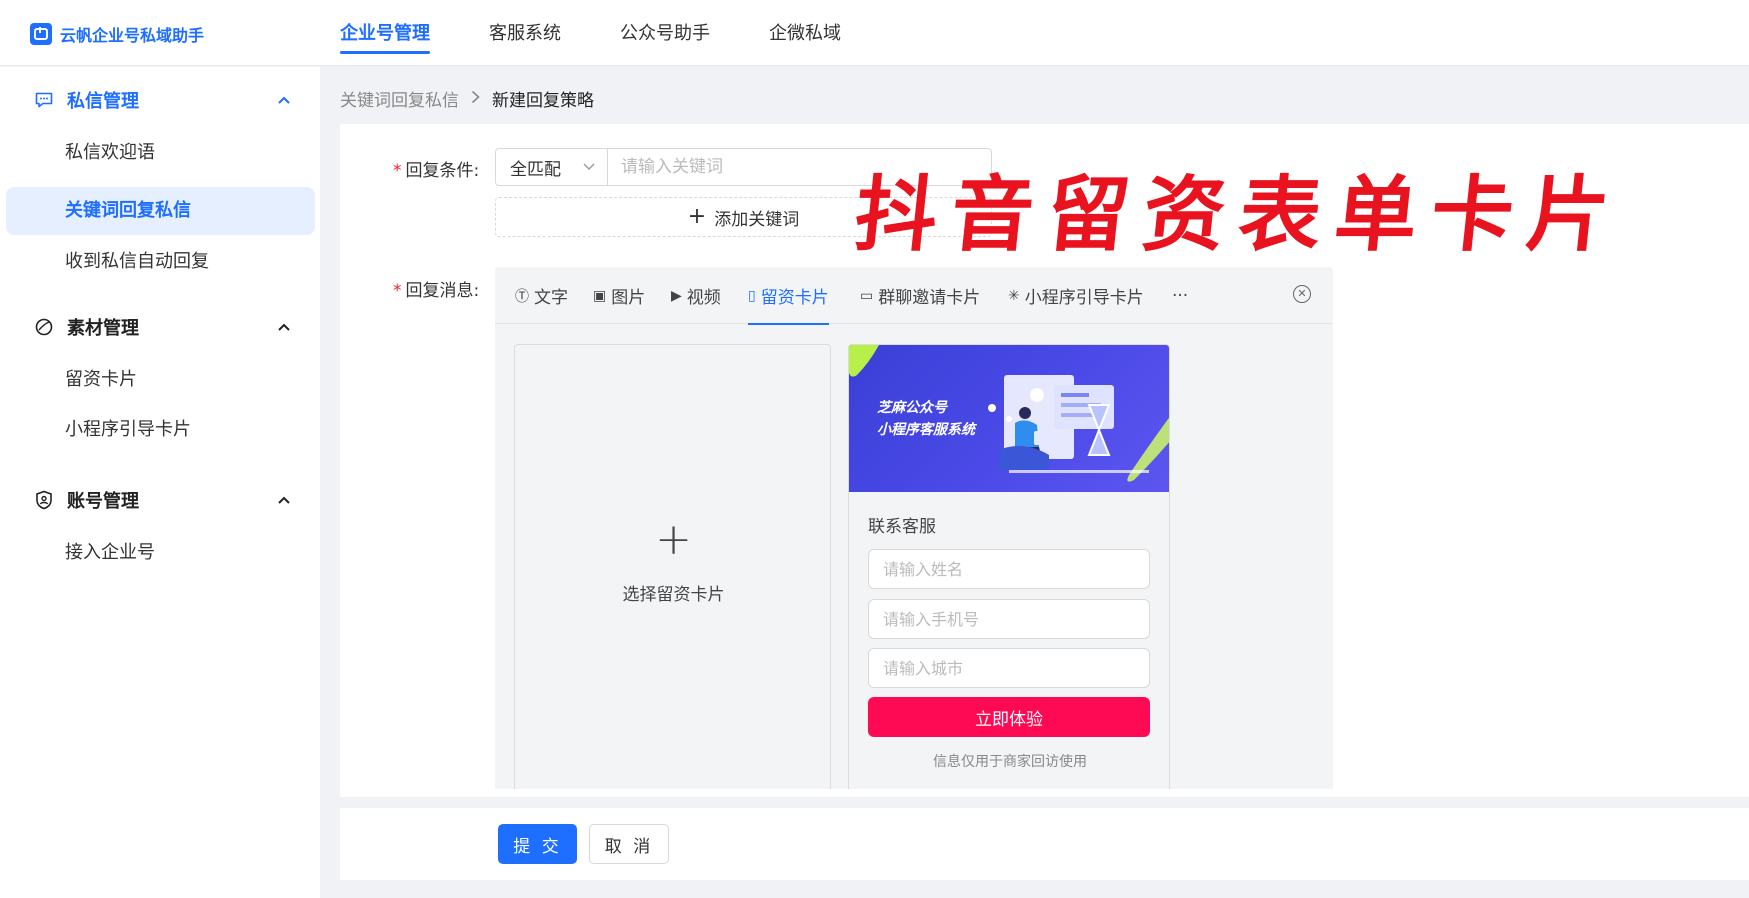 This screenshot has height=898, width=1749. I want to click on banner-line-2: 小程序客服系统, so click(926, 430).